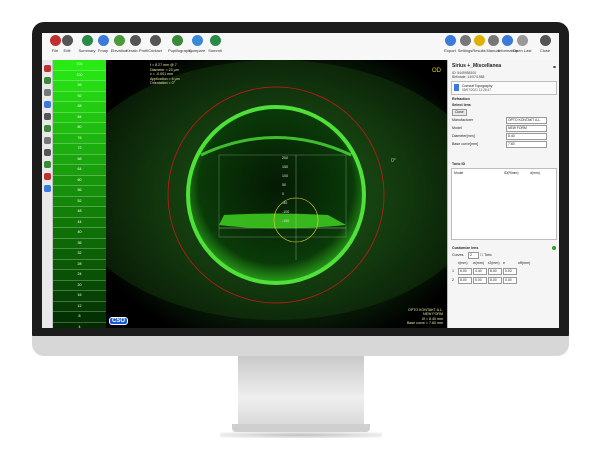 The width and height of the screenshot is (600, 458). Describe the element at coordinates (79, 212) in the screenshot. I see `scale-value: 48` at that location.